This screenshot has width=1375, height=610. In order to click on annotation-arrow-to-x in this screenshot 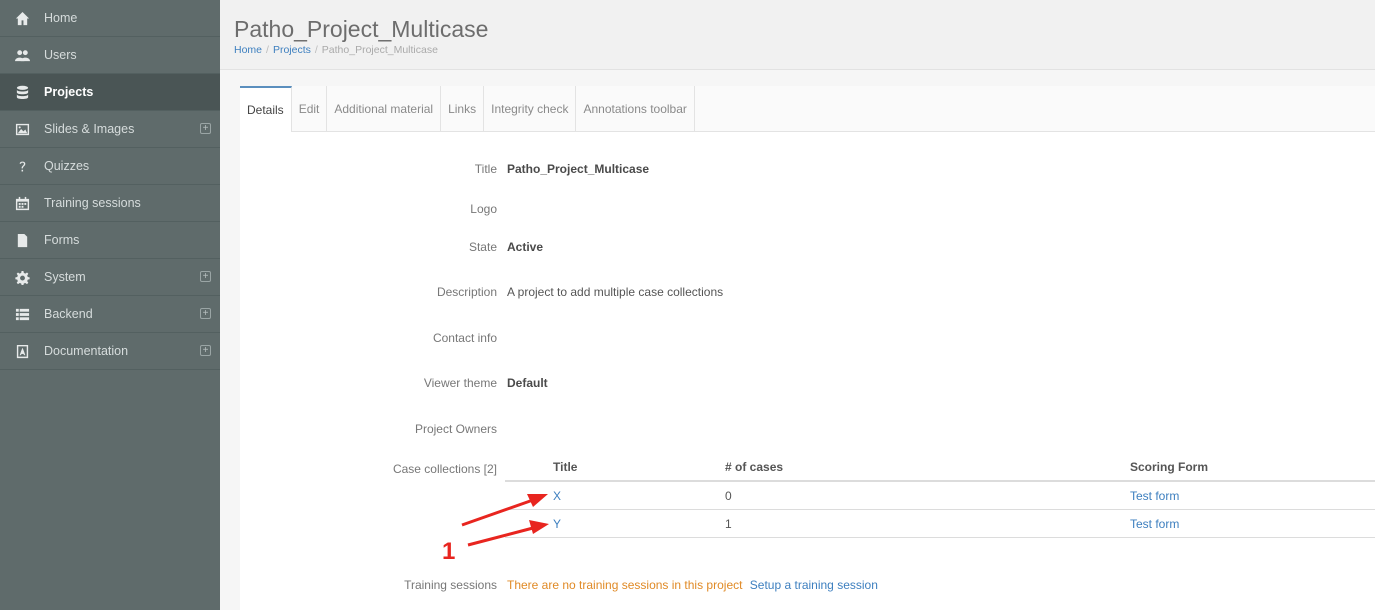, I will do `click(504, 510)`.